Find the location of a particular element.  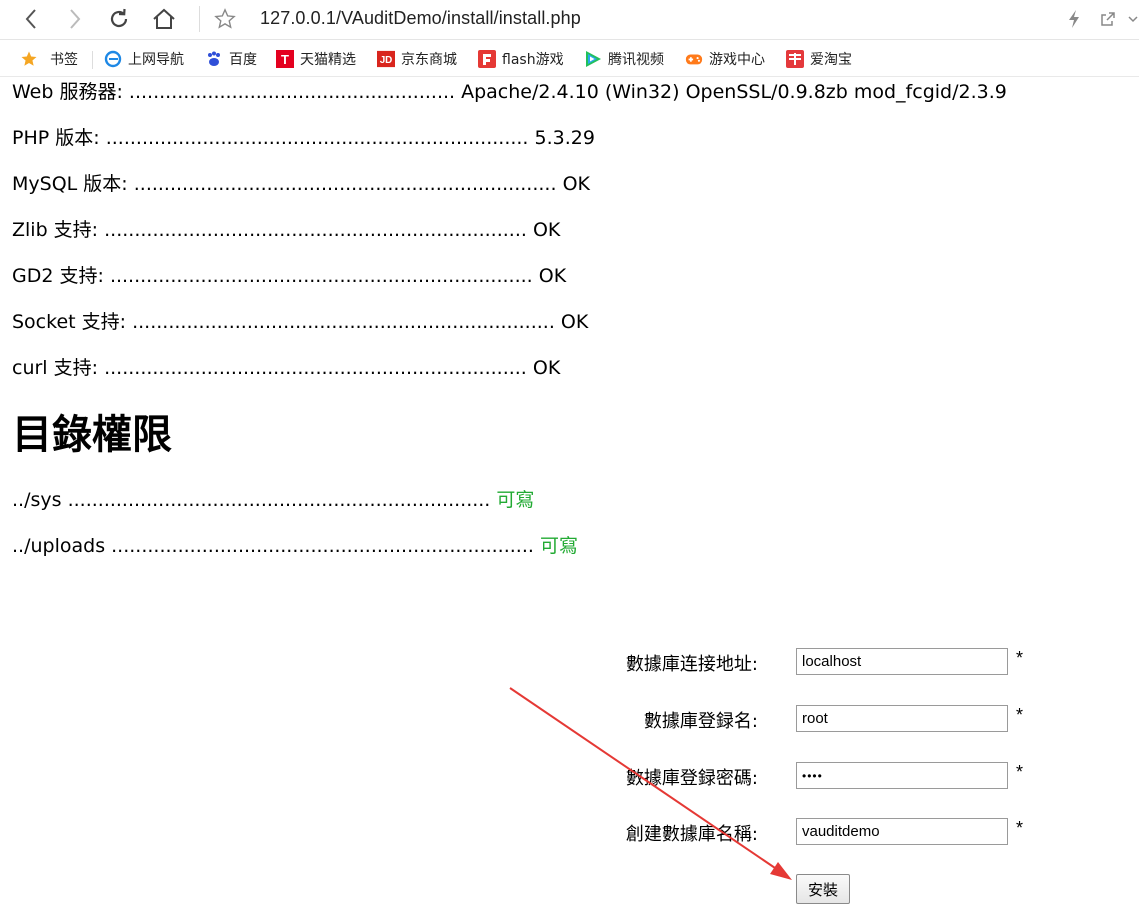

db-user-input is located at coordinates (902, 718).